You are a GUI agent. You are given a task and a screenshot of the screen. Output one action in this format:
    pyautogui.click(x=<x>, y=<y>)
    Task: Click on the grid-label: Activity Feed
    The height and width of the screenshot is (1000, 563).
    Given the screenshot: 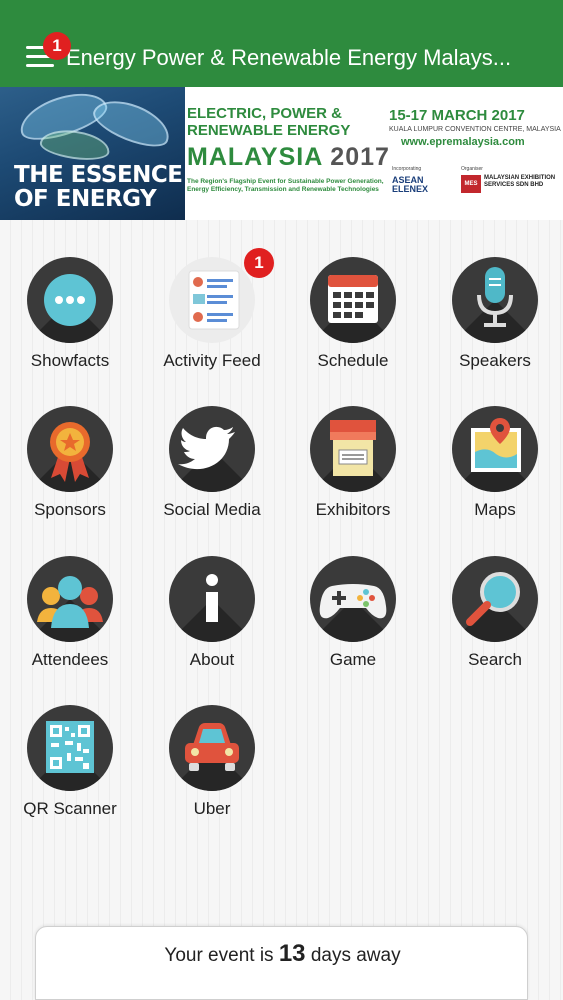 What is the action you would take?
    pyautogui.click(x=212, y=360)
    